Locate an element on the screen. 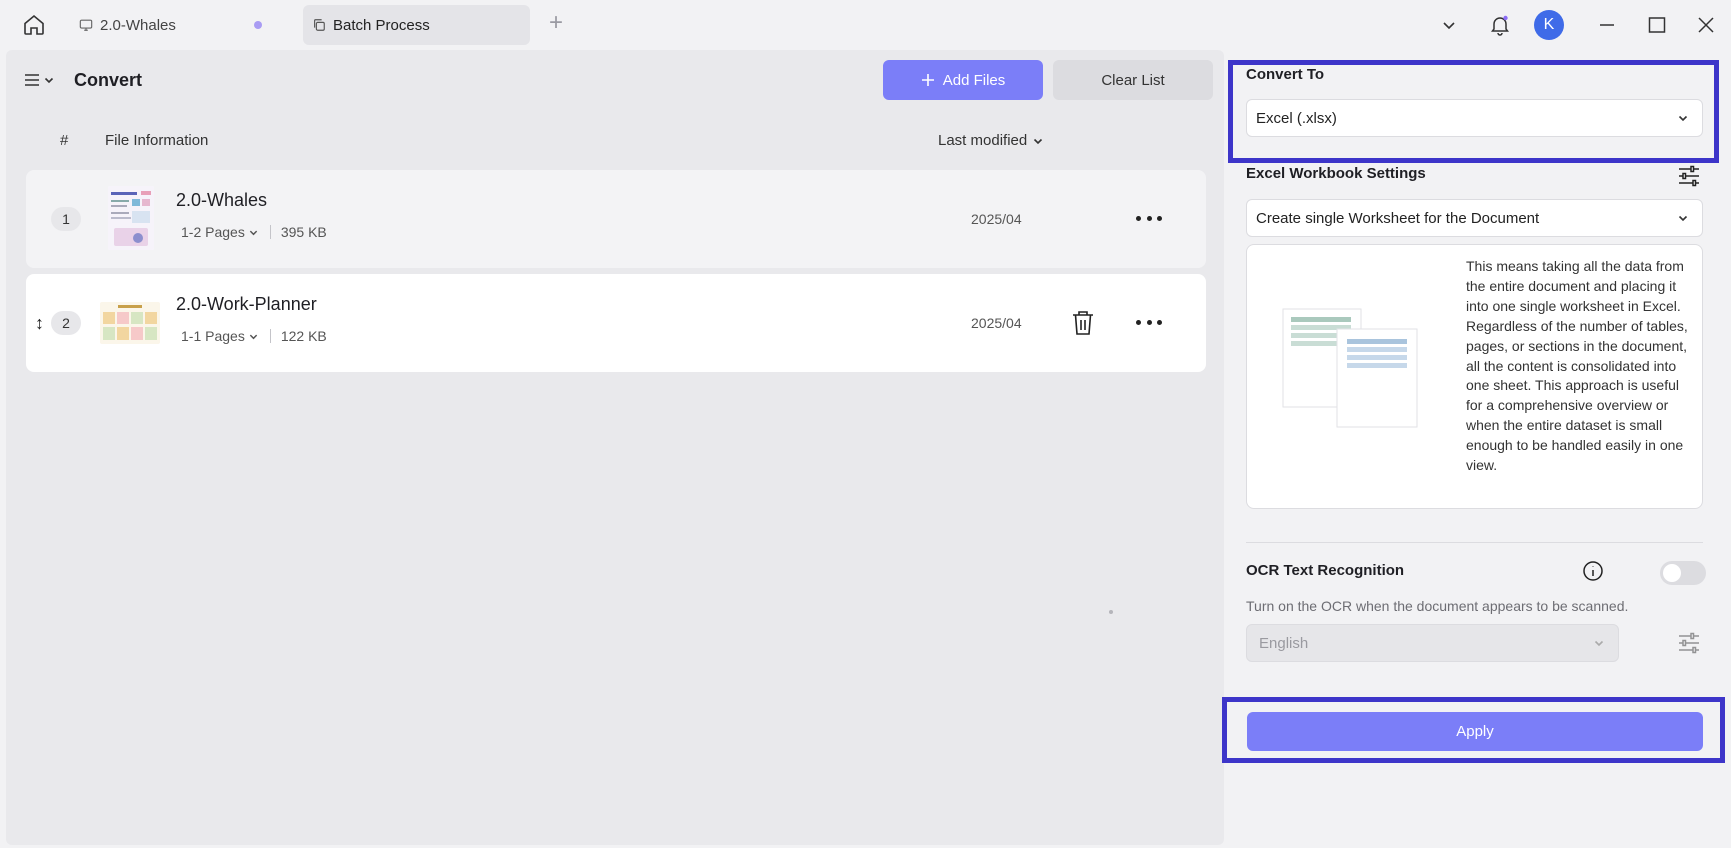  excel-workbook-settings-label: Excel Workbook Settings is located at coordinates (1336, 173).